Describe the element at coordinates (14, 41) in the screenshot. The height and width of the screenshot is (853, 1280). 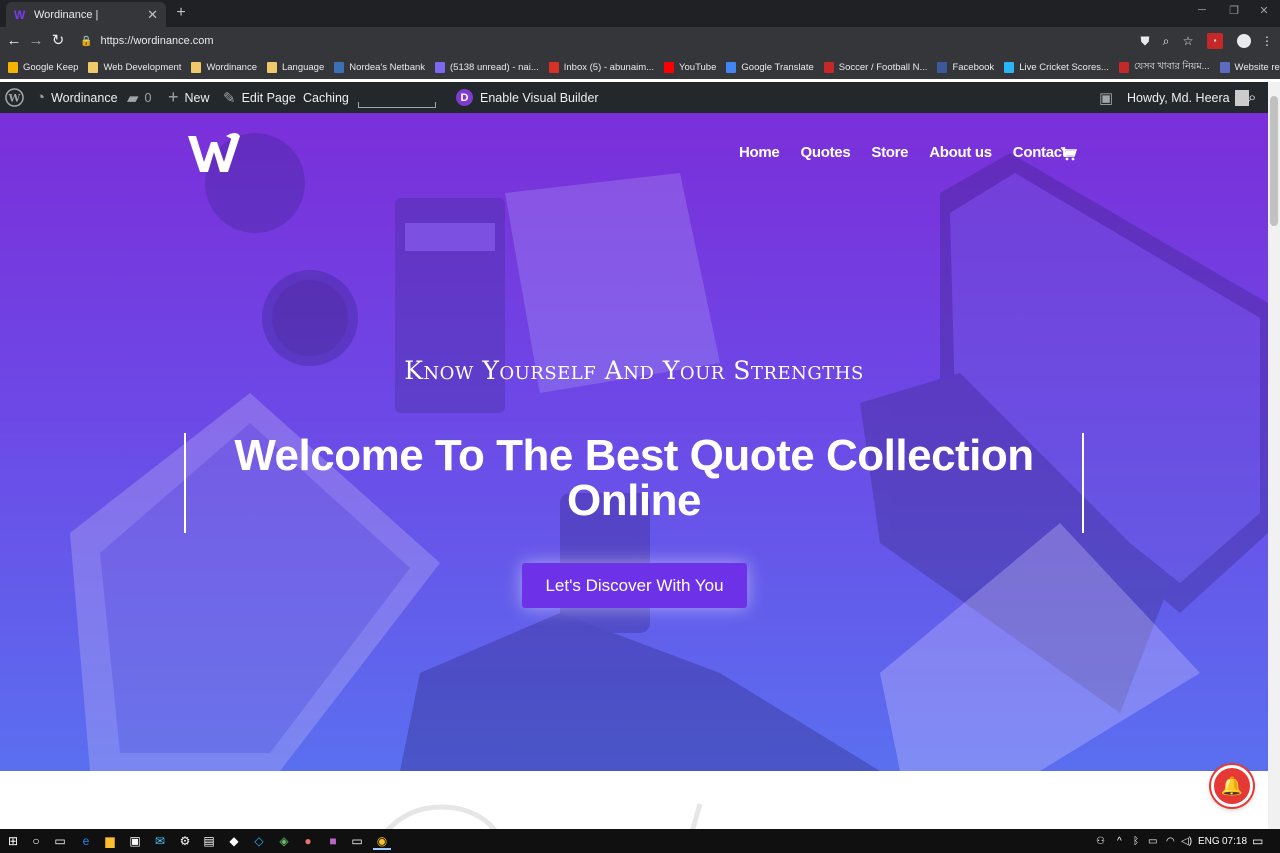
I see `back-icon: ←` at that location.